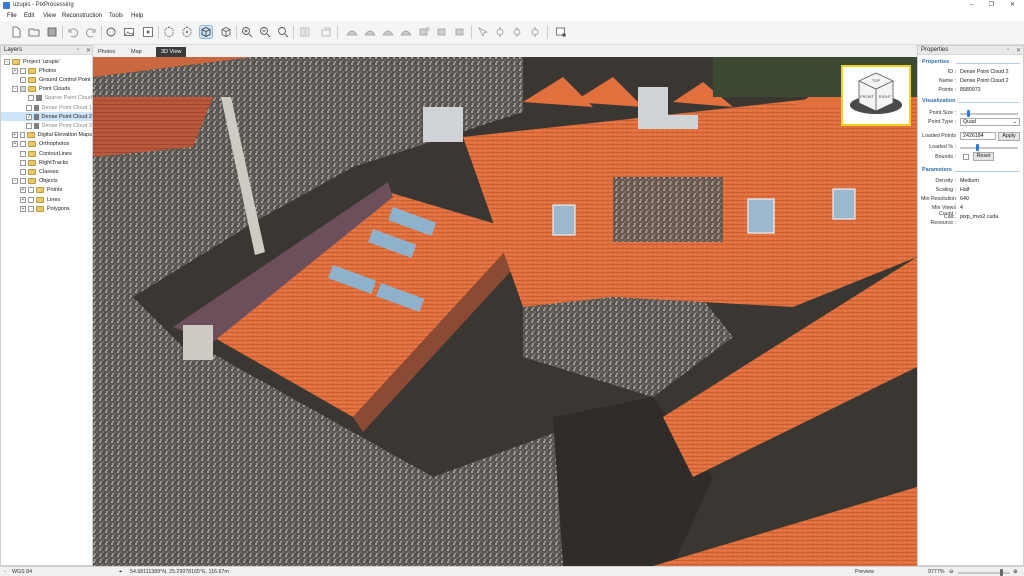  Describe the element at coordinates (46, 181) in the screenshot. I see `layer-item: -Objects` at that location.